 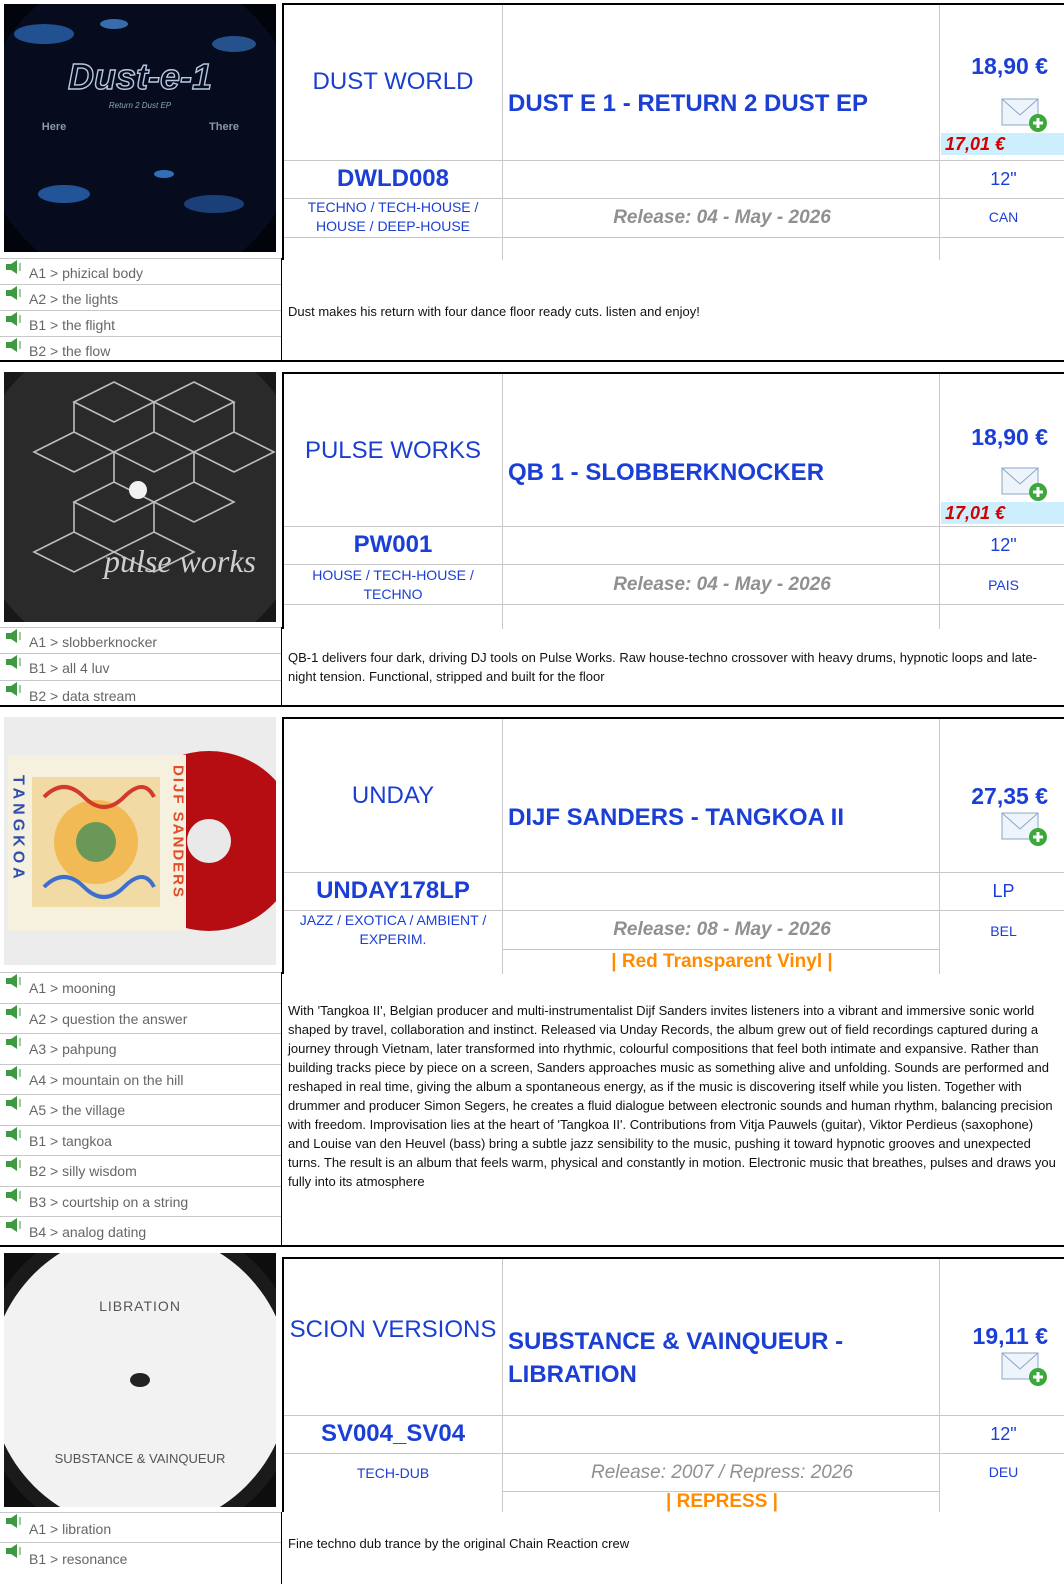 I want to click on release-date: Release: 08 - May - 2026, so click(x=722, y=929).